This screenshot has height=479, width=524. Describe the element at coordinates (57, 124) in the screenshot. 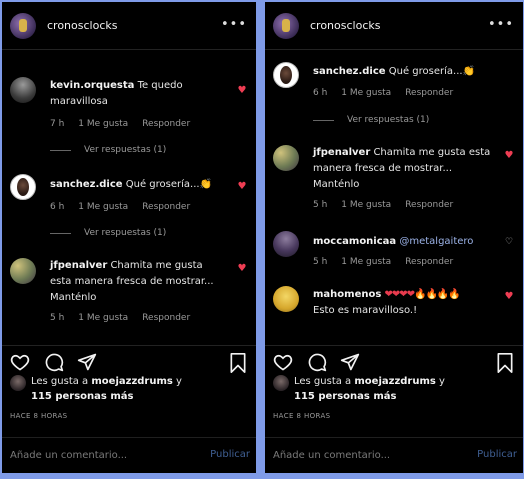

I see `comment-time: 7 h` at that location.